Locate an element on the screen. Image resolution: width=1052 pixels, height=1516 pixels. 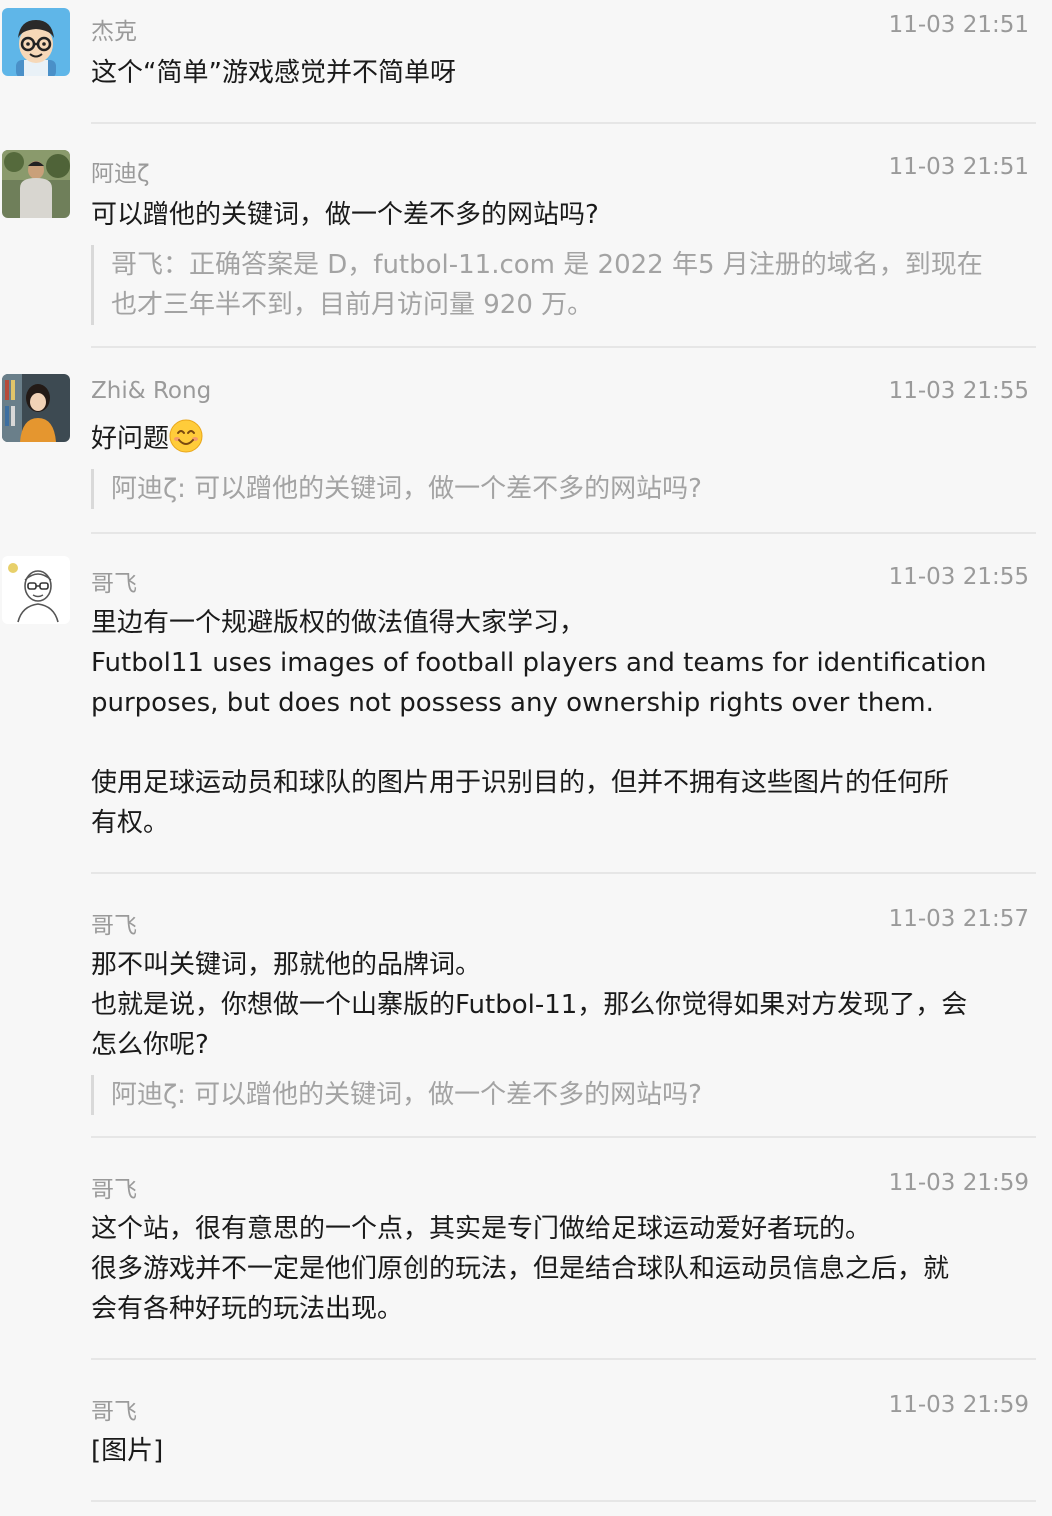
comment-line: 很多游戏并不一定是他们原创的玩法，但是结合球队和运动员信息之后，就 is located at coordinates (520, 1269).